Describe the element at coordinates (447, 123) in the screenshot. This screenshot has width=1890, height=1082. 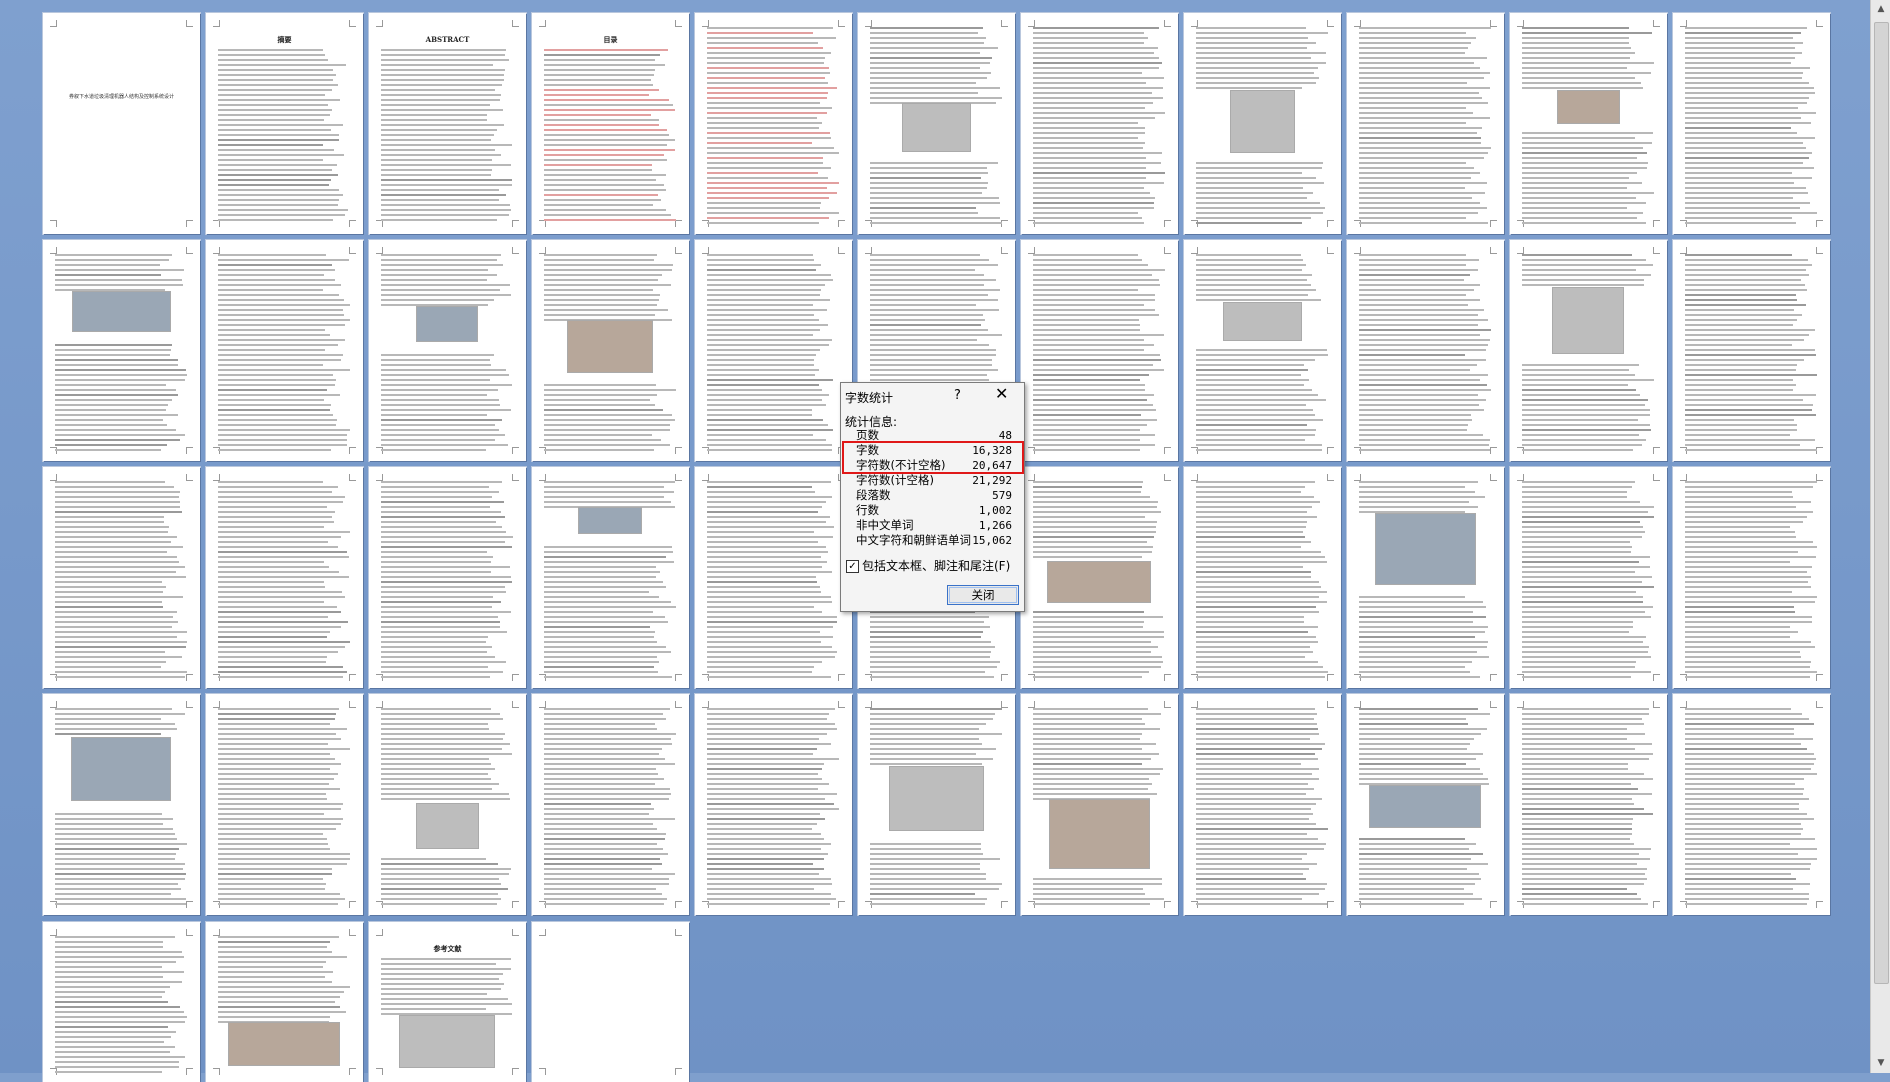
I see `page-thumbnail: ABSTRACT` at that location.